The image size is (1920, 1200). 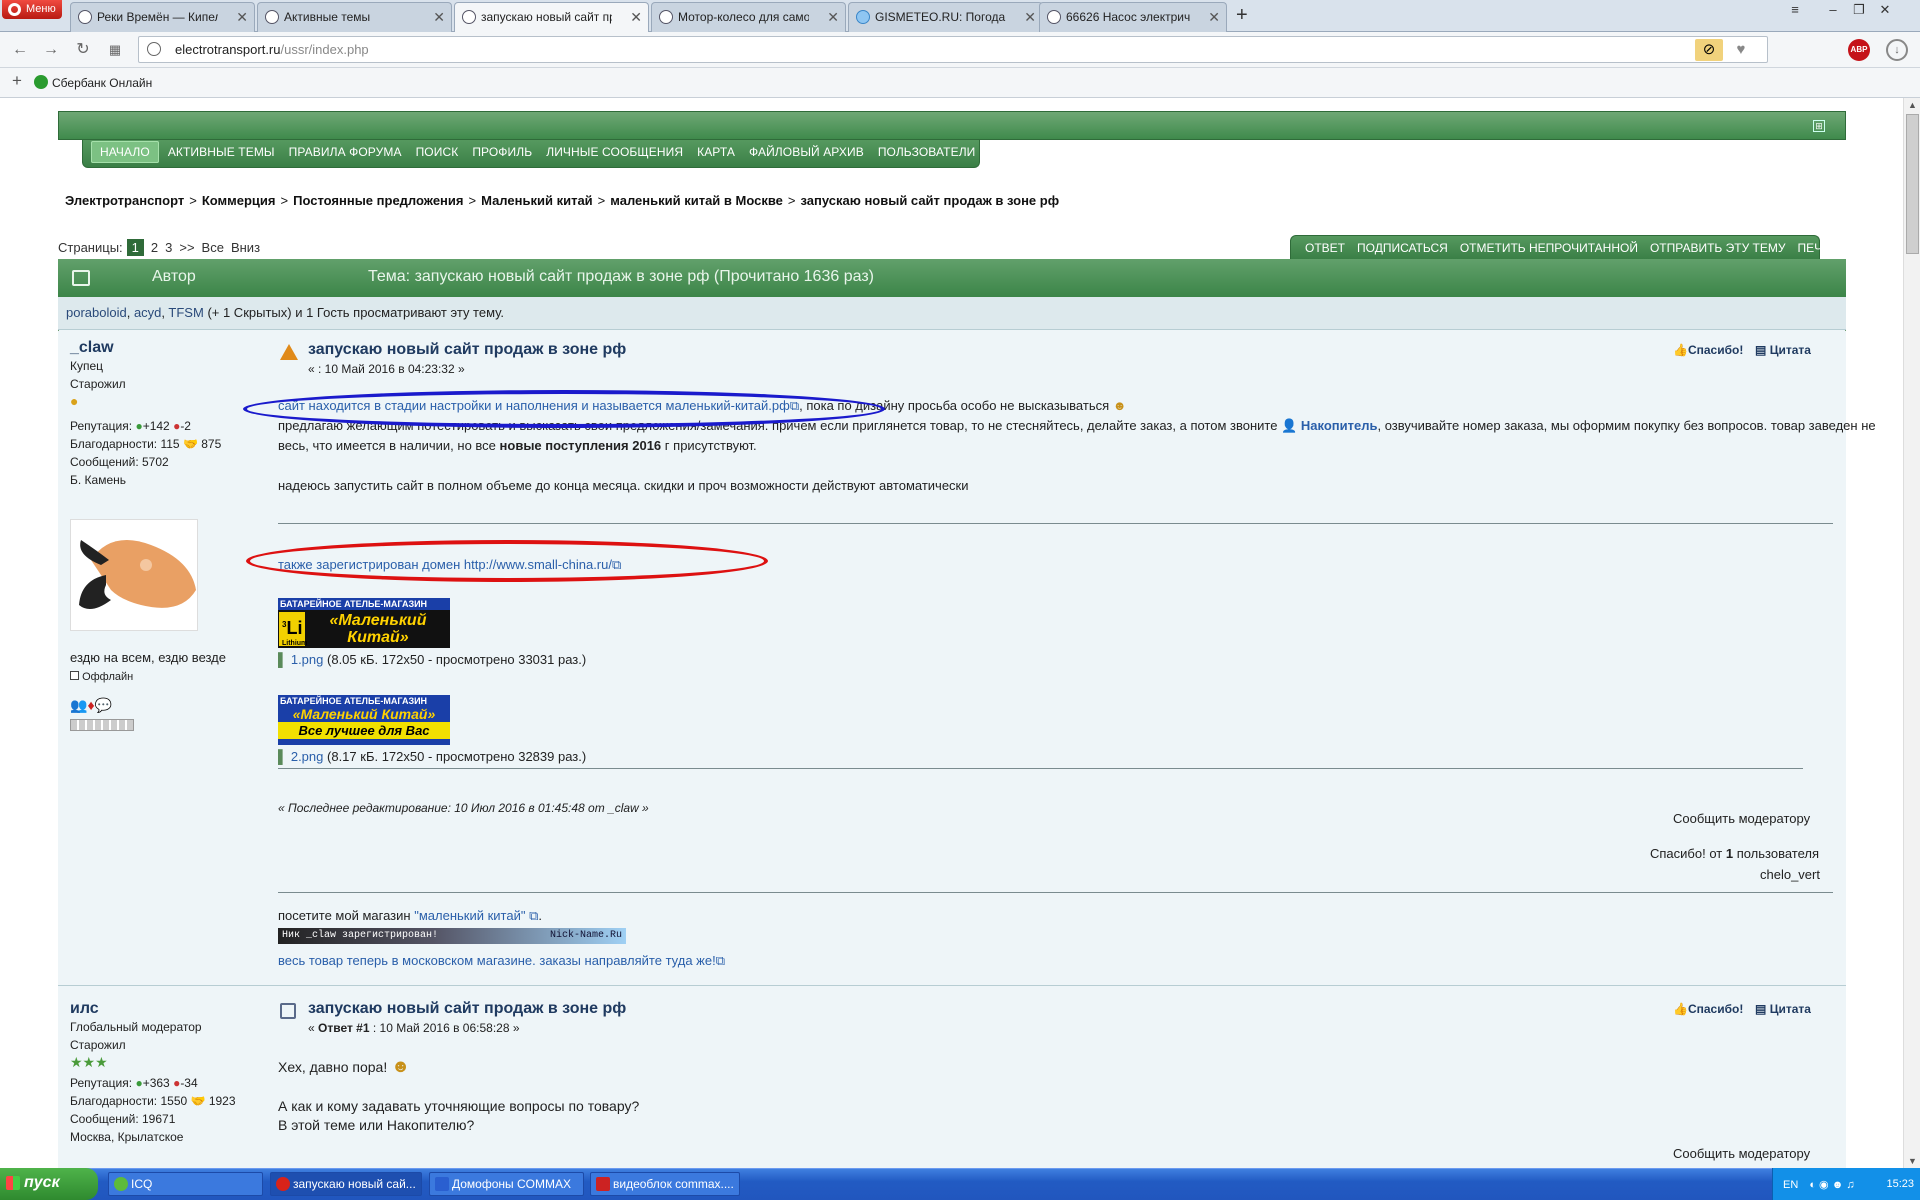 I want to click on menu-search: ПОИСК, so click(x=437, y=152).